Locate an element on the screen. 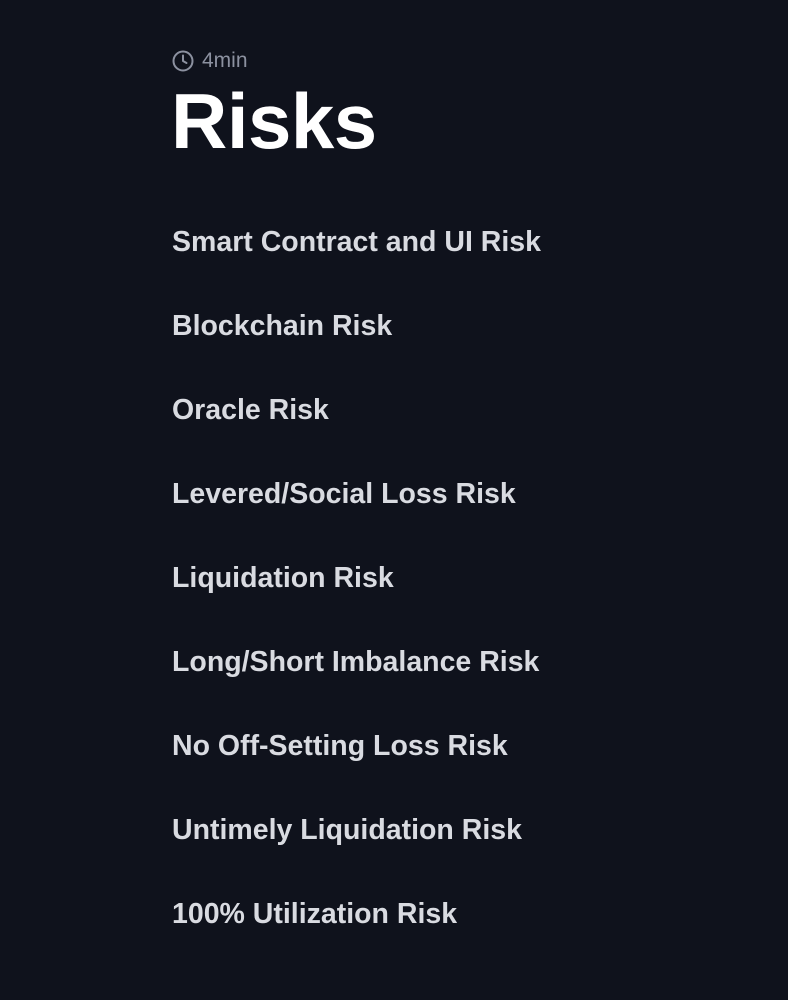  toc-item-long-short-imbalance-risk: Long/Short Imbalance Risk is located at coordinates (356, 684).